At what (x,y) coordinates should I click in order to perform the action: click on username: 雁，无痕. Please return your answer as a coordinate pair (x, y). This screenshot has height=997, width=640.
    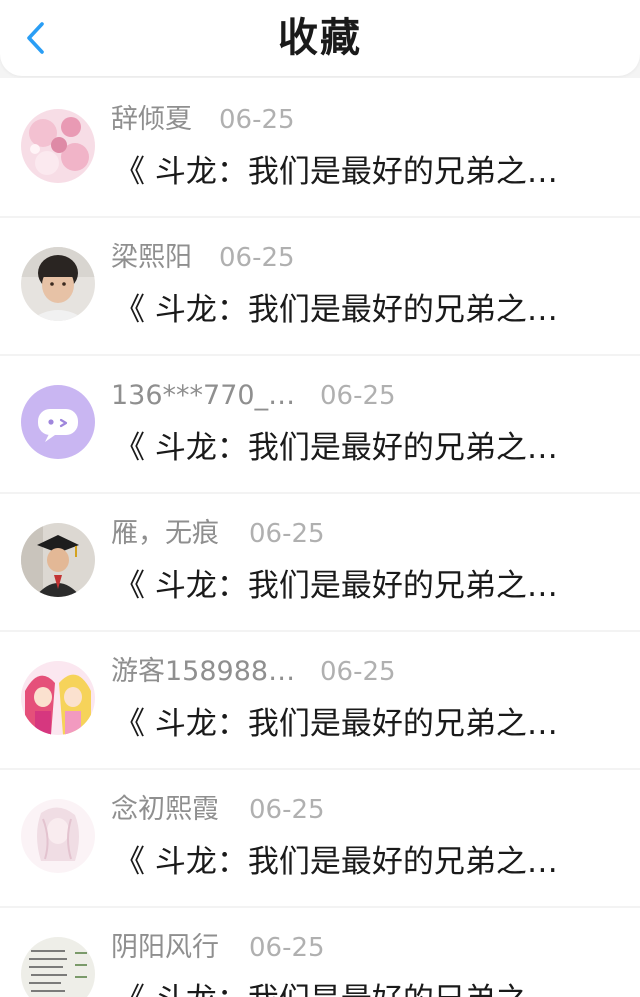
    Looking at the image, I should click on (165, 534).